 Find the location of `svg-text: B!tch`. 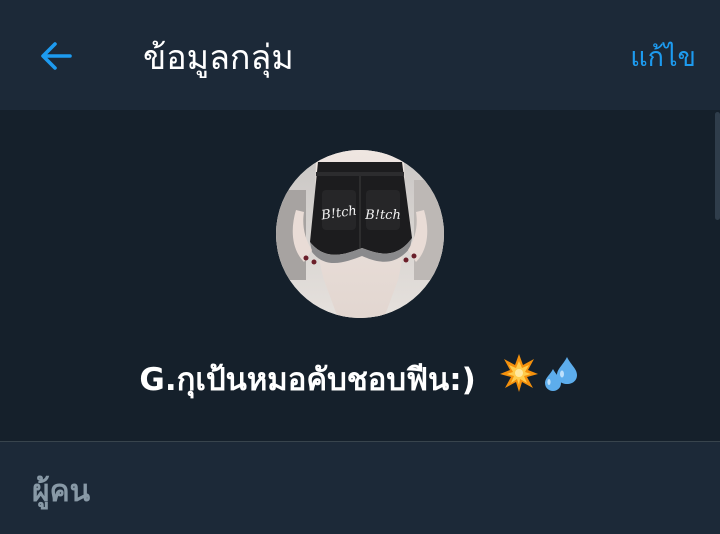

svg-text: B!tch is located at coordinates (382, 215).